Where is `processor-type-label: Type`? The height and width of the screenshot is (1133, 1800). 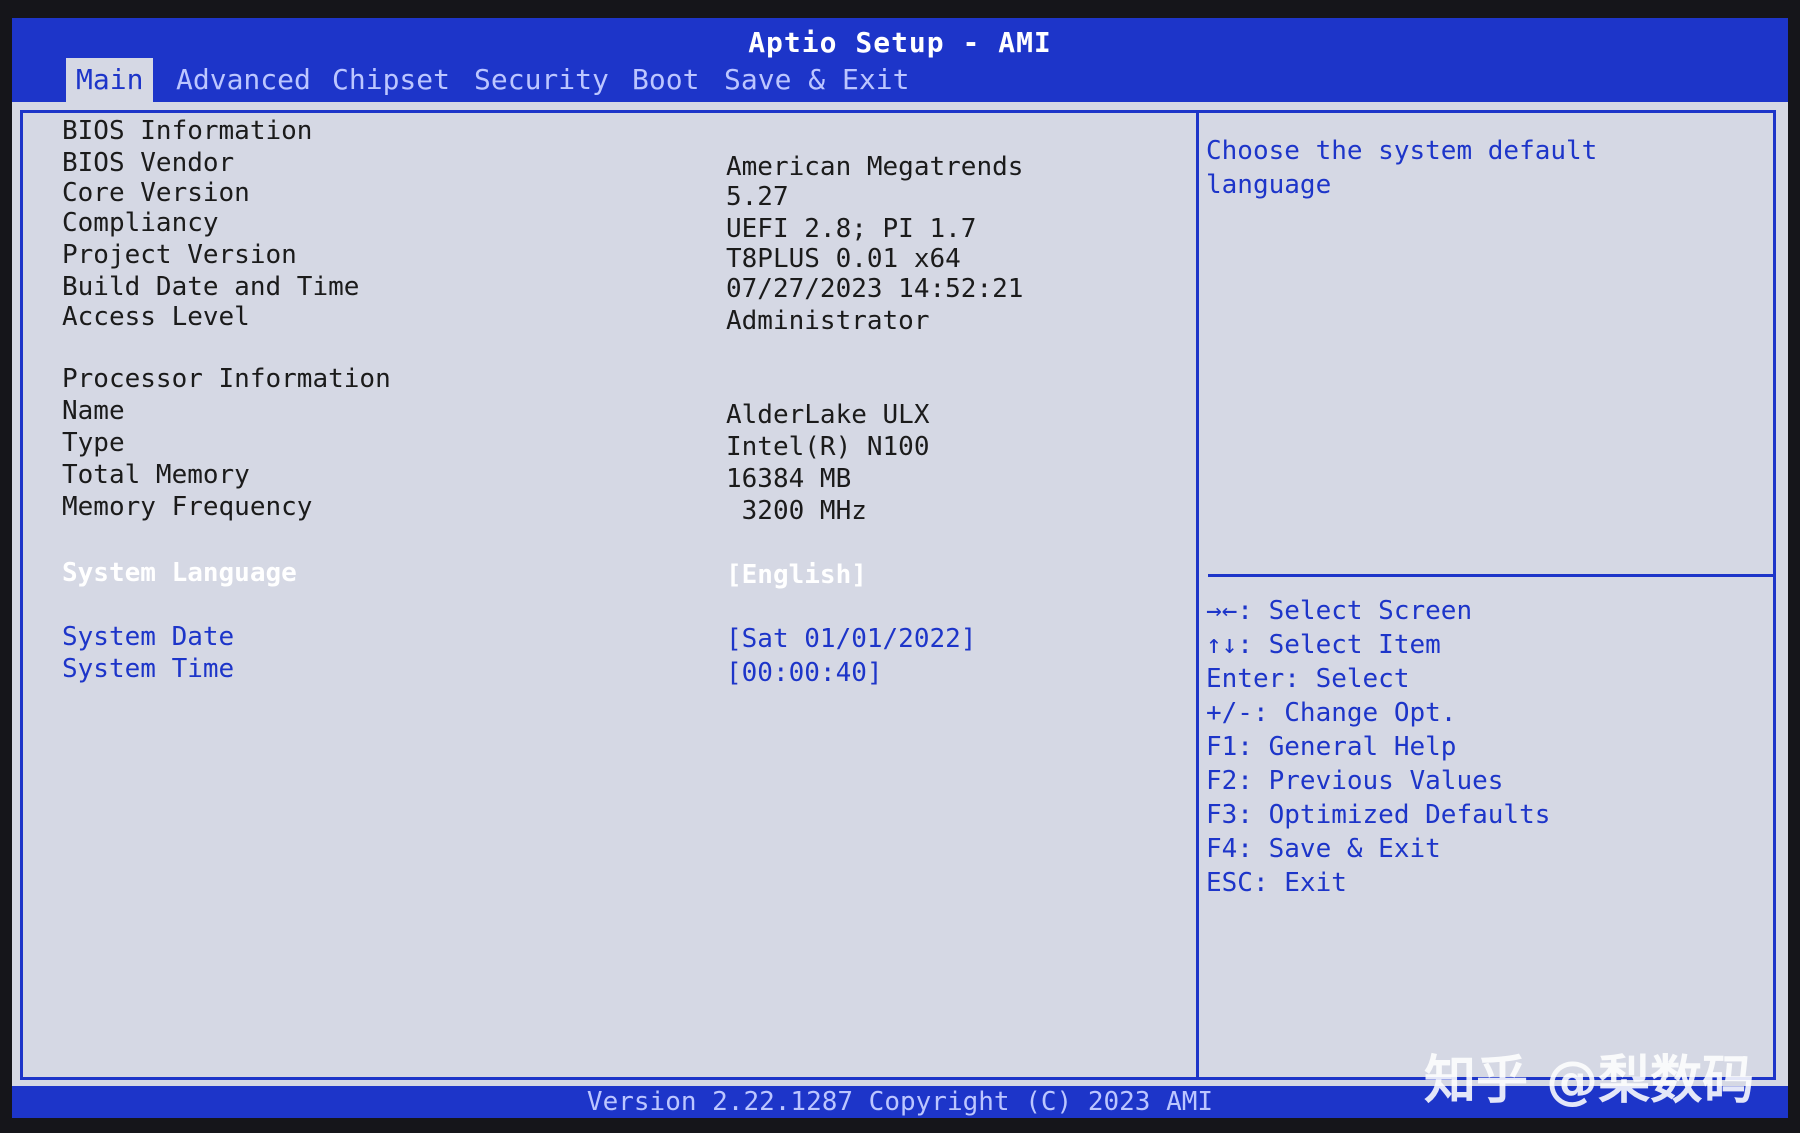
processor-type-label: Type is located at coordinates (93, 443).